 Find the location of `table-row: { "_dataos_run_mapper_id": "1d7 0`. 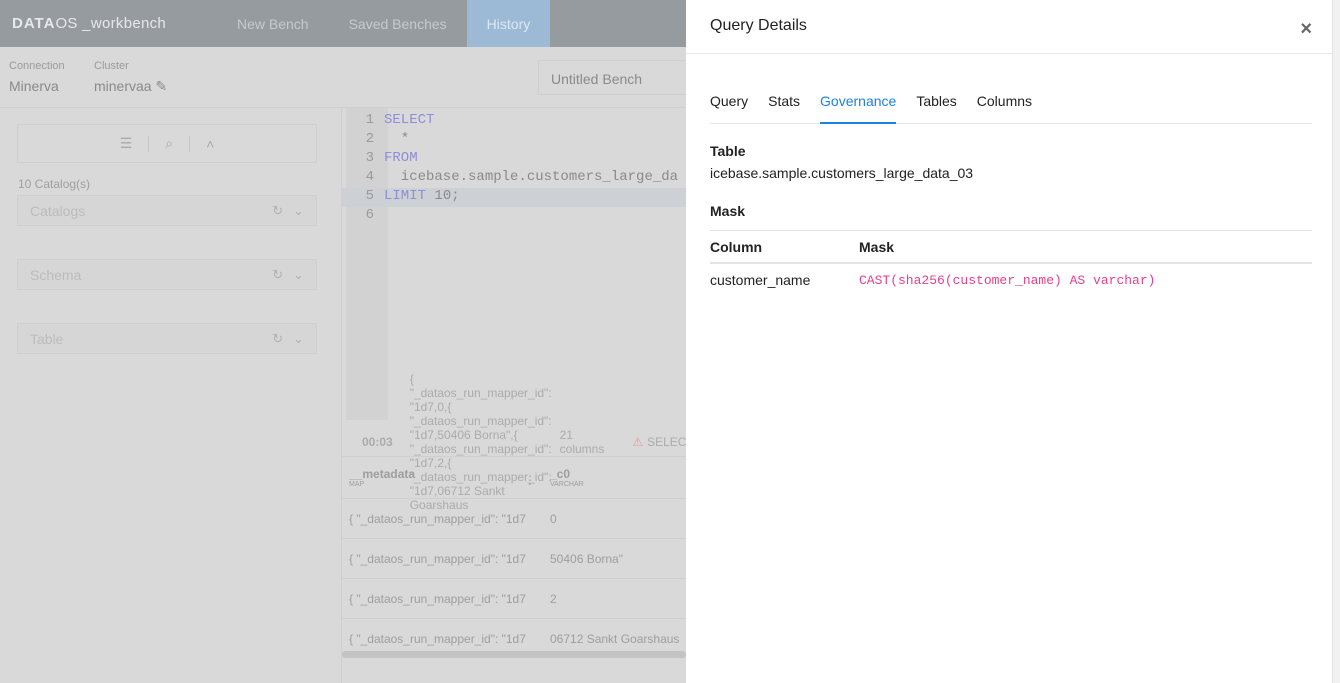

table-row: { "_dataos_run_mapper_id": "1d7 0 is located at coordinates (514, 519).